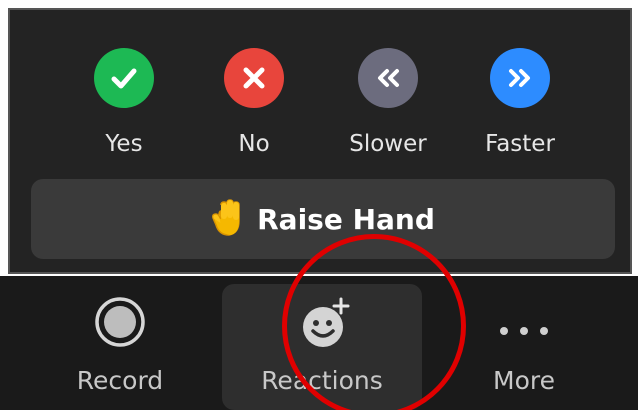 The width and height of the screenshot is (638, 410). What do you see at coordinates (322, 380) in the screenshot?
I see `reactions-label: Reactions` at bounding box center [322, 380].